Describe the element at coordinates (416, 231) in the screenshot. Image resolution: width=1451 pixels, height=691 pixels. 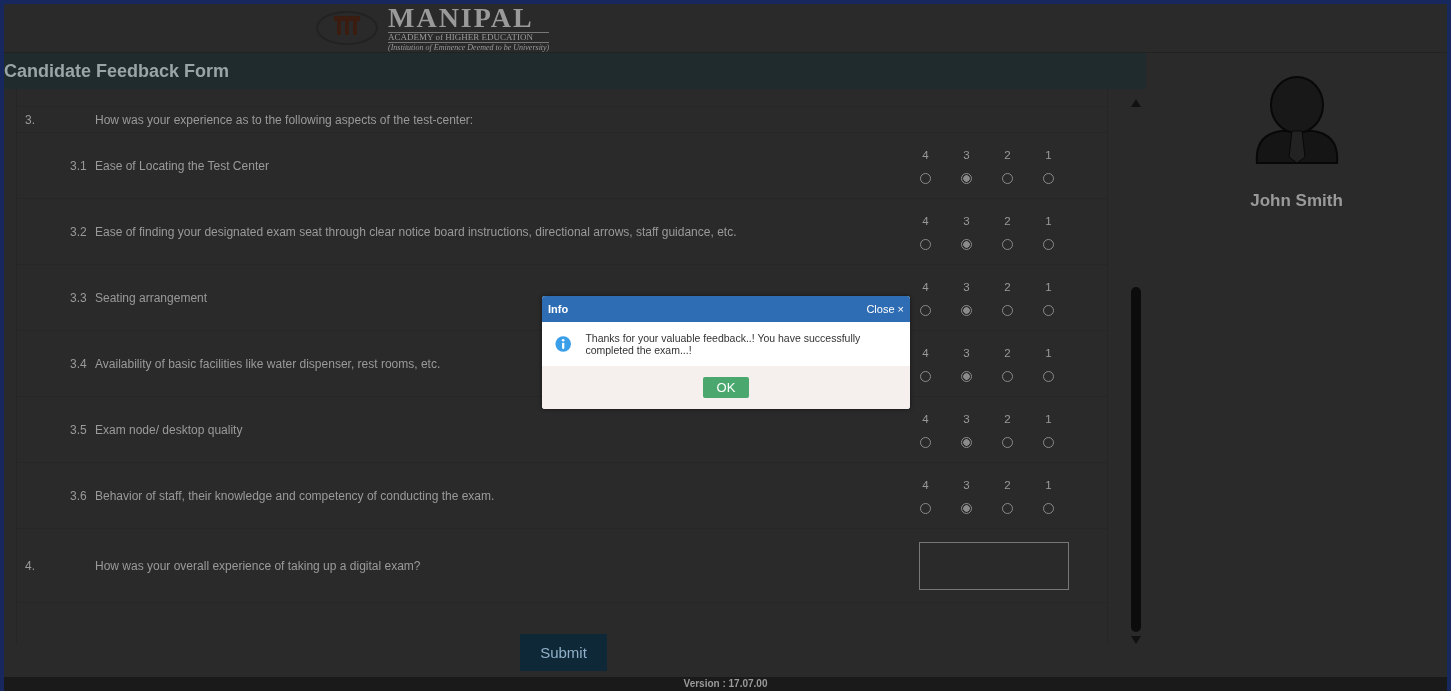
I see `question-text: Ease of finding your designated exam seat through clear notice board instructions, directional arrows, staff guidance, etc.` at that location.